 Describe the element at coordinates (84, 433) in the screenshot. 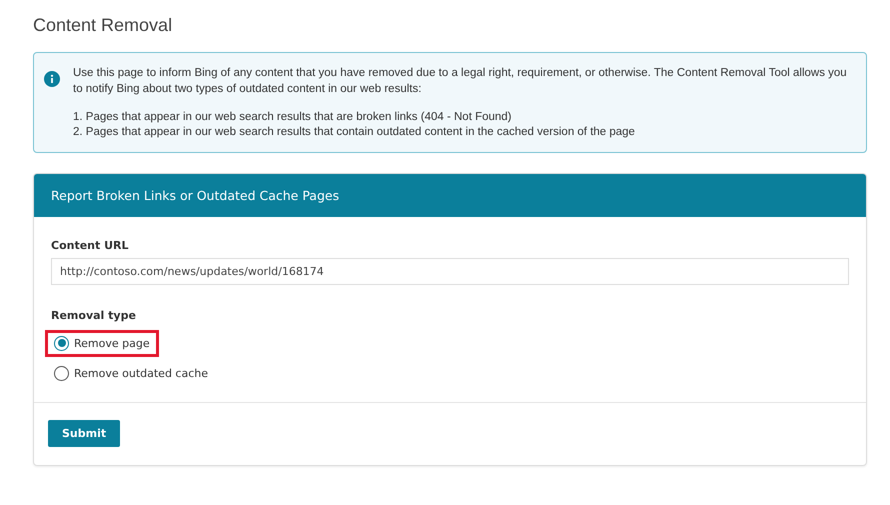

I see `submit-button: Submit` at that location.